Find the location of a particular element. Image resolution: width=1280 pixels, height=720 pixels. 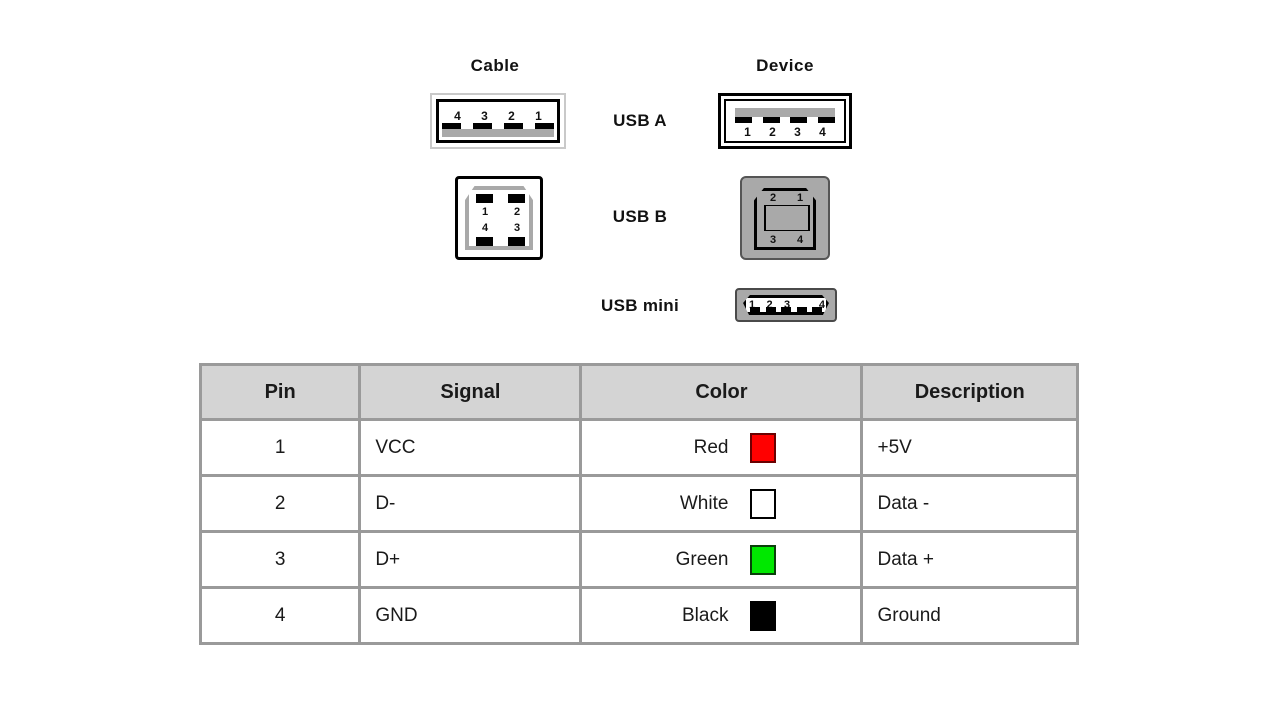

cell-color: Red is located at coordinates (721, 447).